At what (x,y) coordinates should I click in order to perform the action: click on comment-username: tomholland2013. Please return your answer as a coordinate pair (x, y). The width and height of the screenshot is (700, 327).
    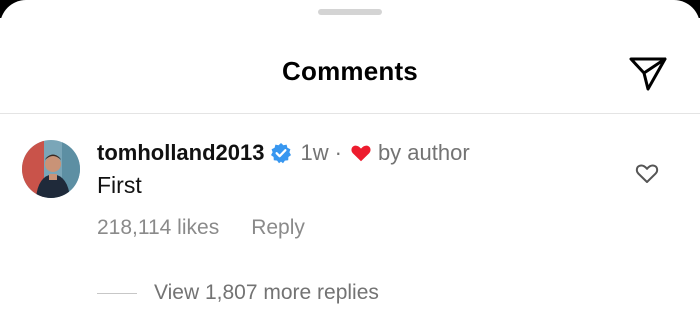
    Looking at the image, I should click on (180, 153).